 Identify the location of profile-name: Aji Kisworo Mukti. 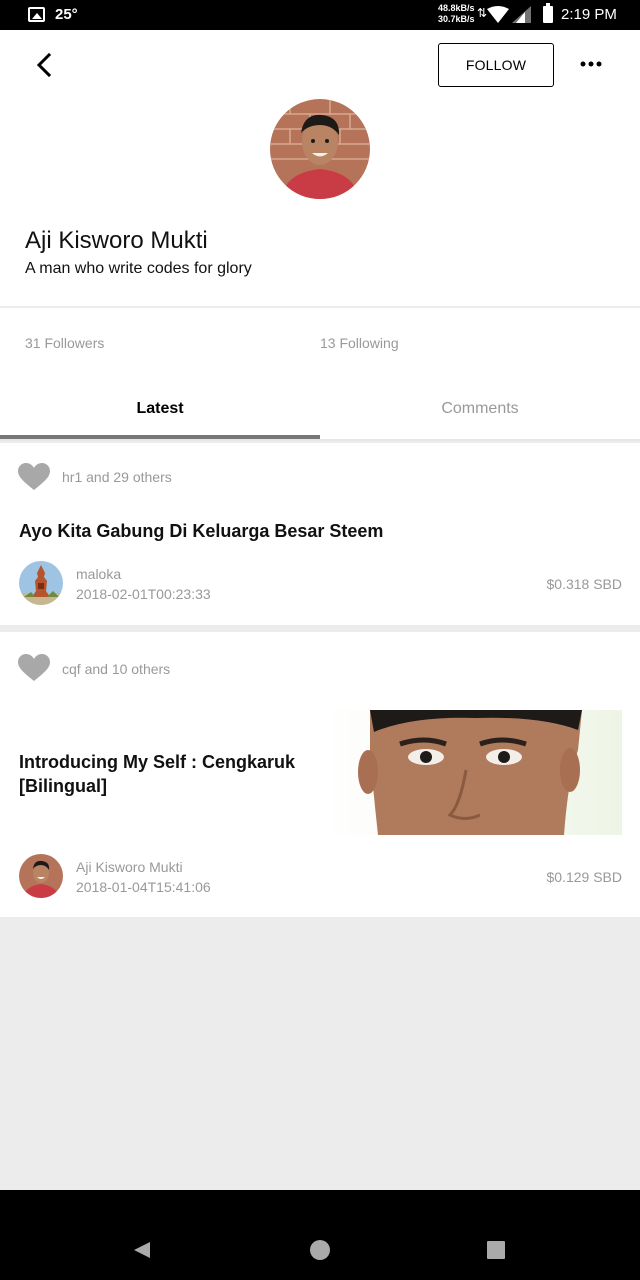
(116, 240).